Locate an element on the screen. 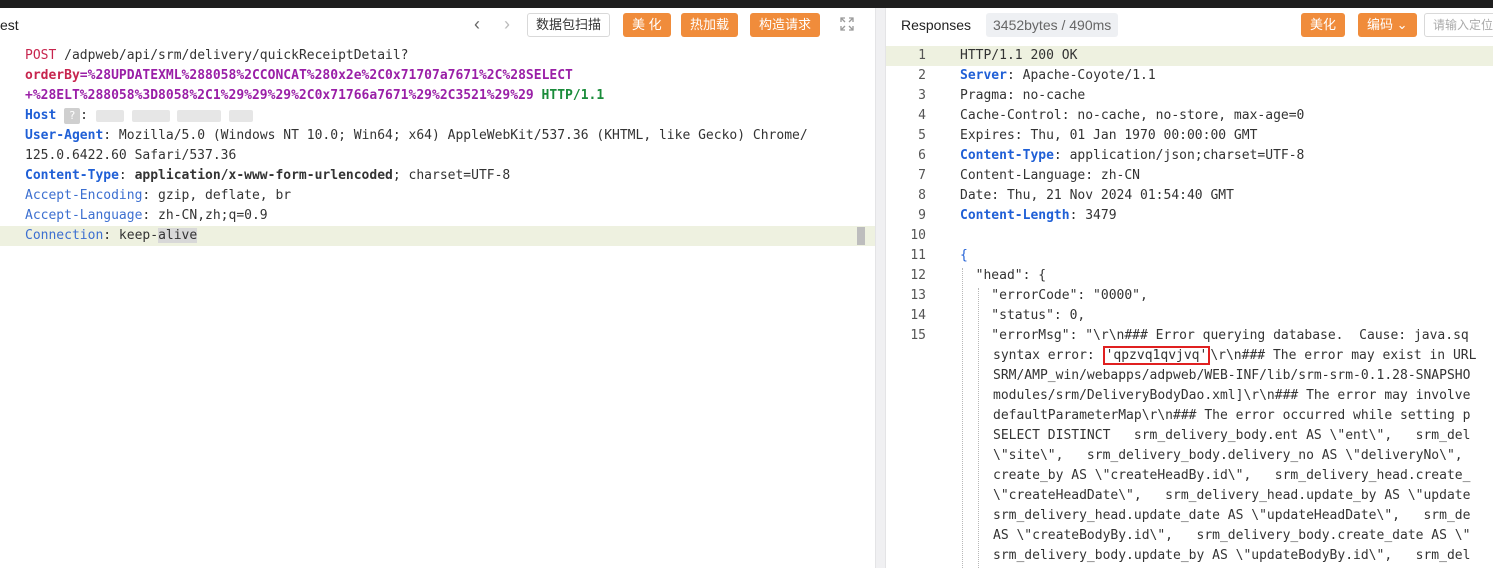 Image resolution: width=1493 pixels, height=568 pixels. response-line: 7 Content-Language: zh-CN is located at coordinates (1029, 175).